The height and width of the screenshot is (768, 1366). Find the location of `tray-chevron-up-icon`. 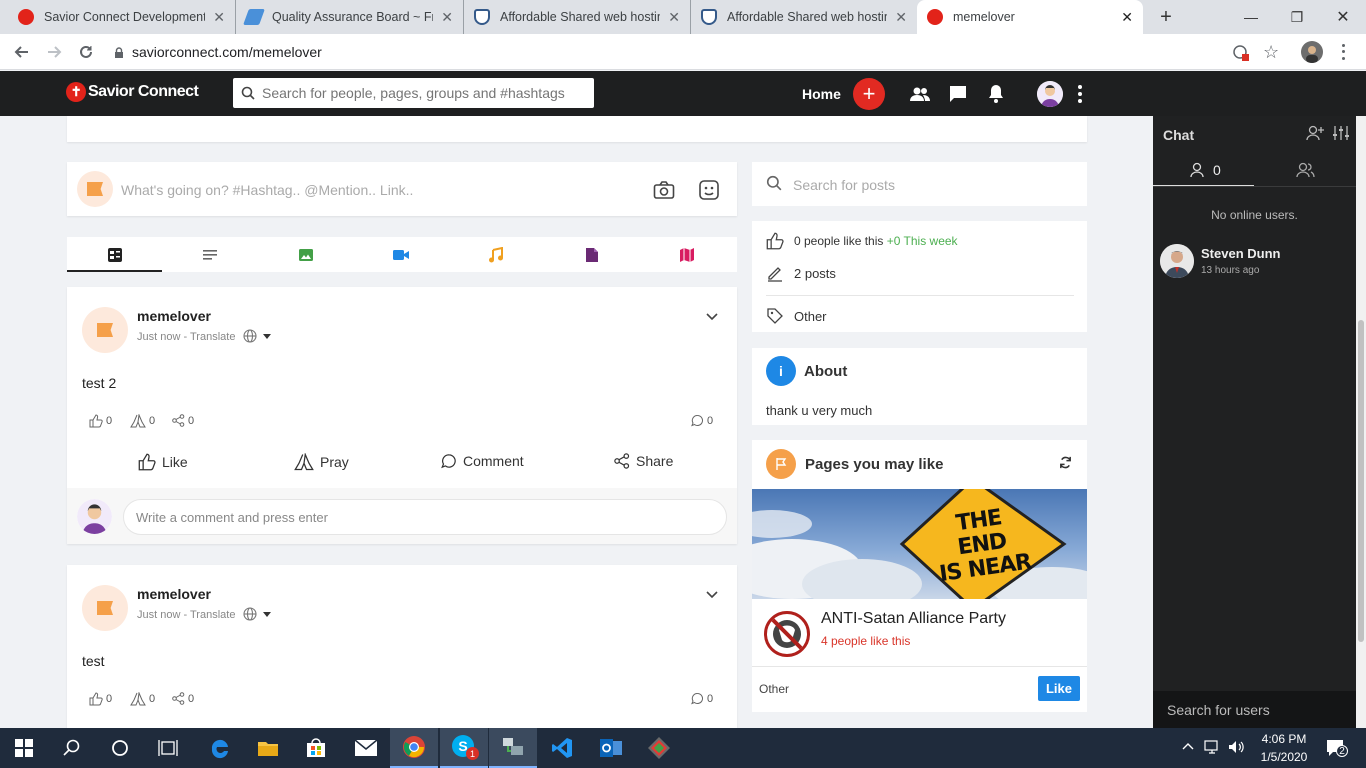

tray-chevron-up-icon is located at coordinates (1188, 747).